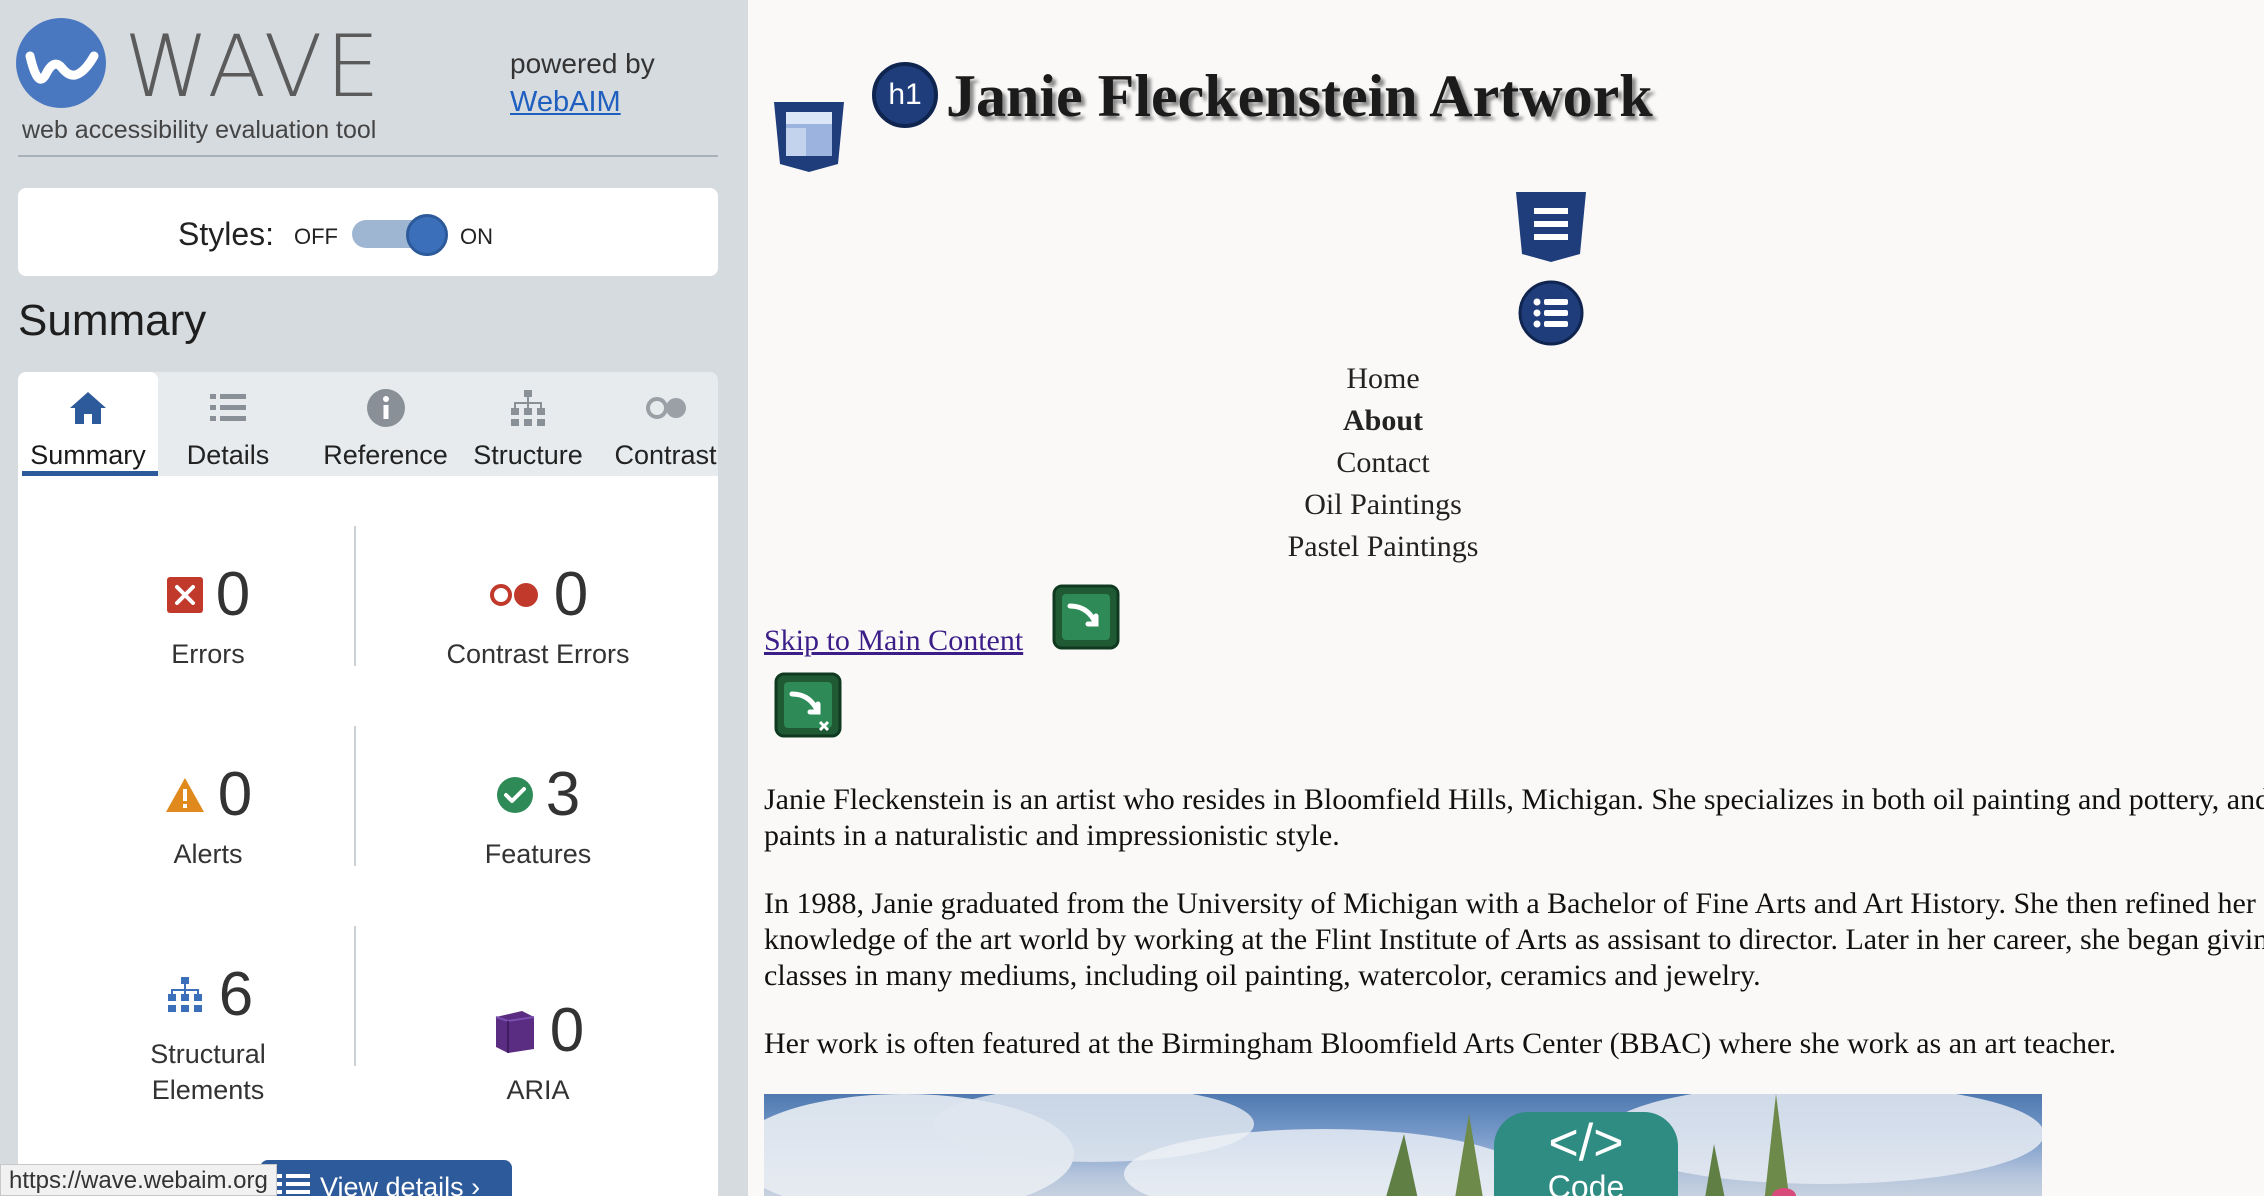 The height and width of the screenshot is (1196, 2264). Describe the element at coordinates (476, 236) in the screenshot. I see `styles-on-label: ON` at that location.